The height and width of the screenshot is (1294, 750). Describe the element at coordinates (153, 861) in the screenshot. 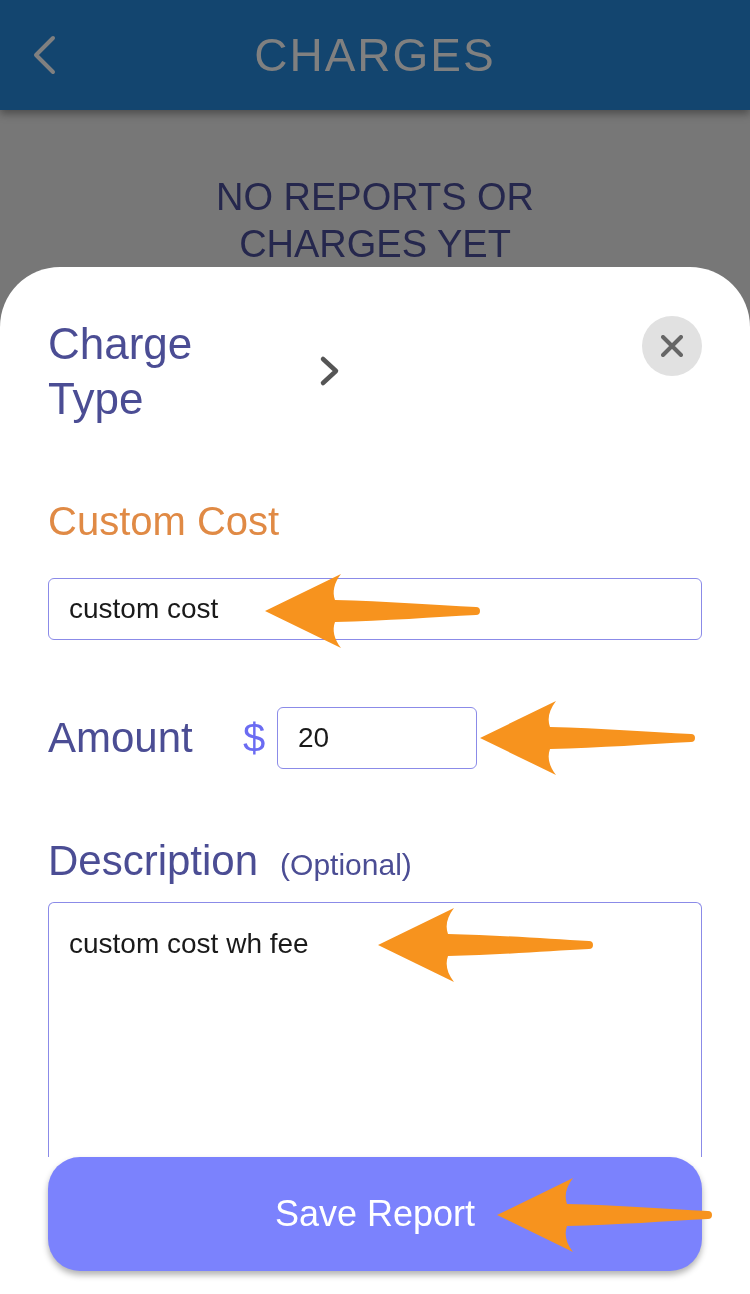

I see `description-label: Description` at that location.